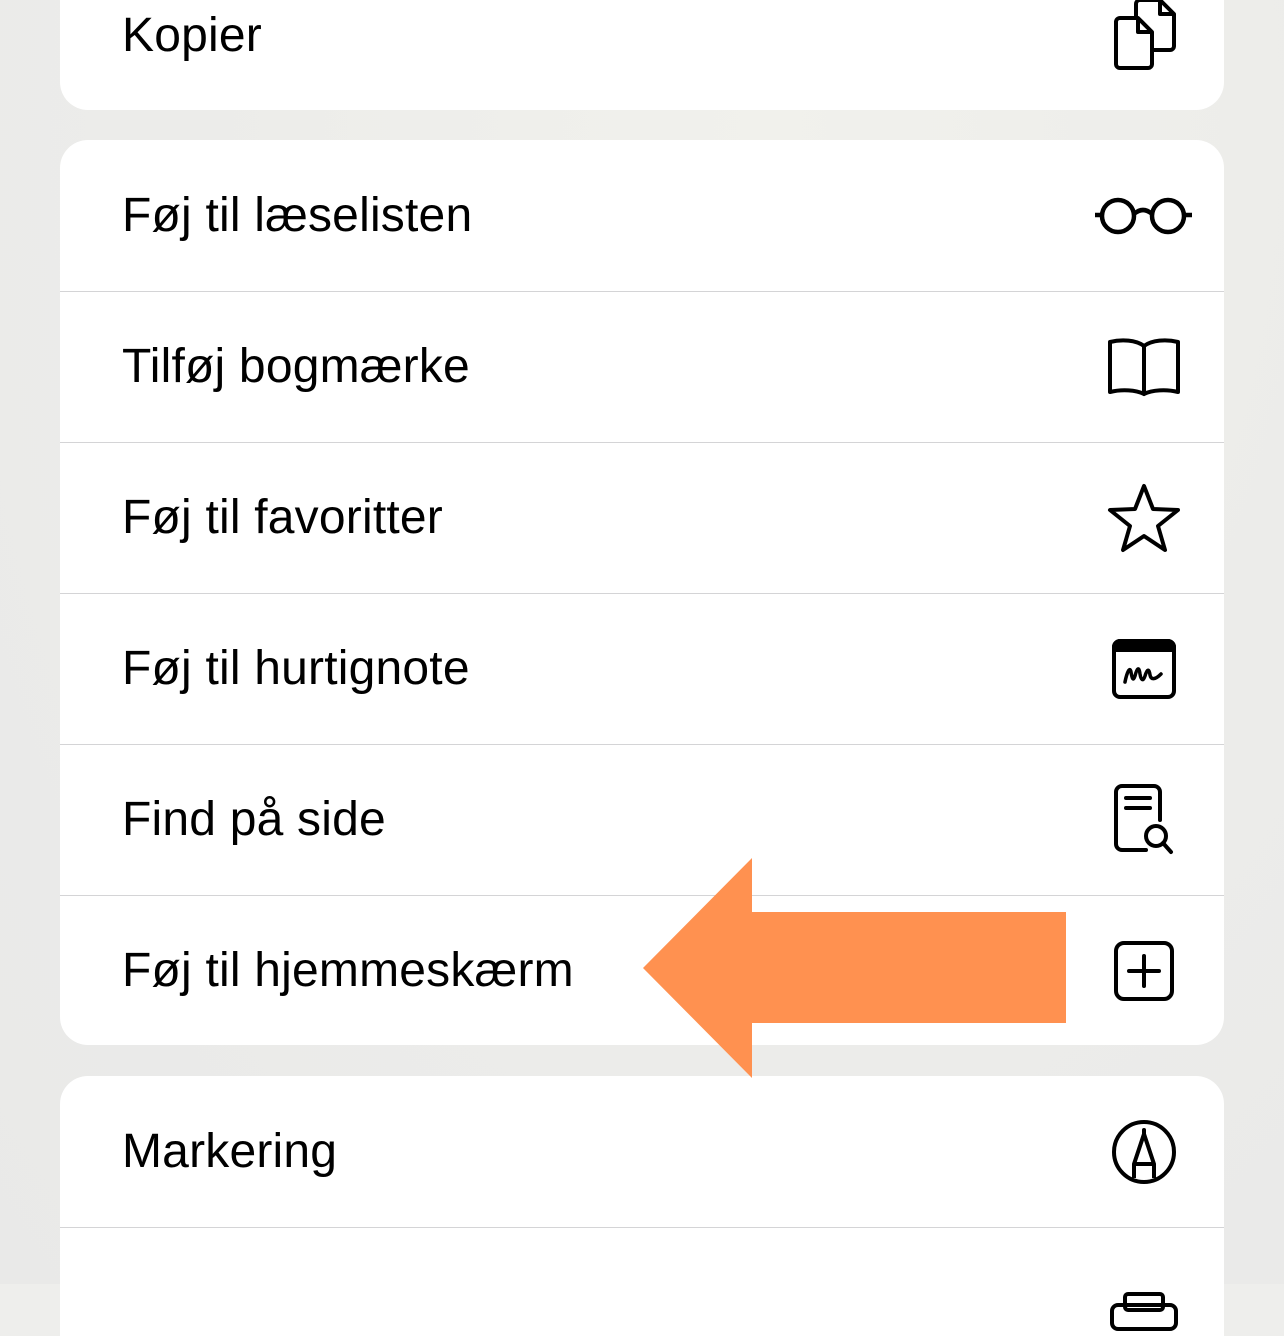  What do you see at coordinates (642, 1151) in the screenshot?
I see `menu-item-markup: Markering` at bounding box center [642, 1151].